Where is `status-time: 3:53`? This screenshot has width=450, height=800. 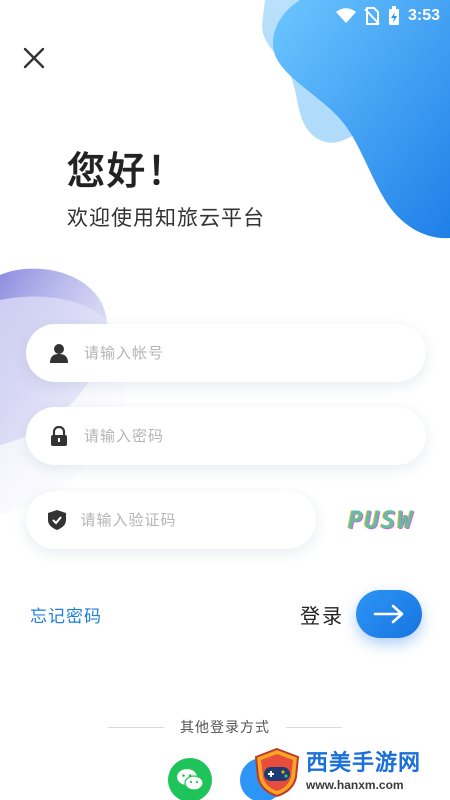
status-time: 3:53 is located at coordinates (423, 15).